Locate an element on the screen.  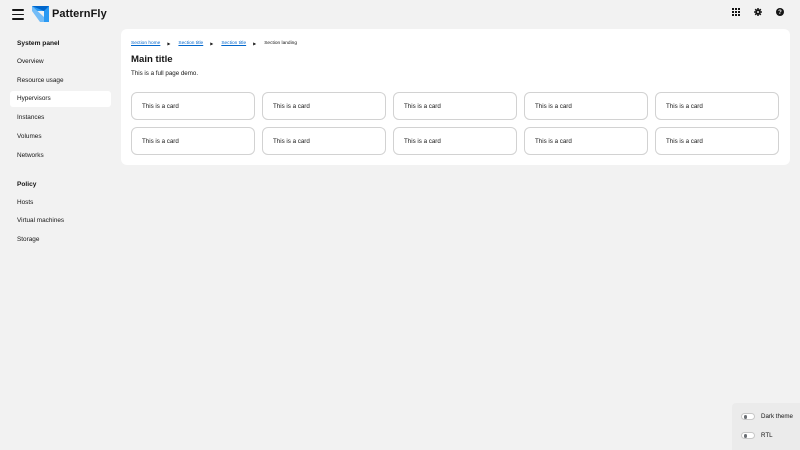
help-icon: ? is located at coordinates (780, 12).